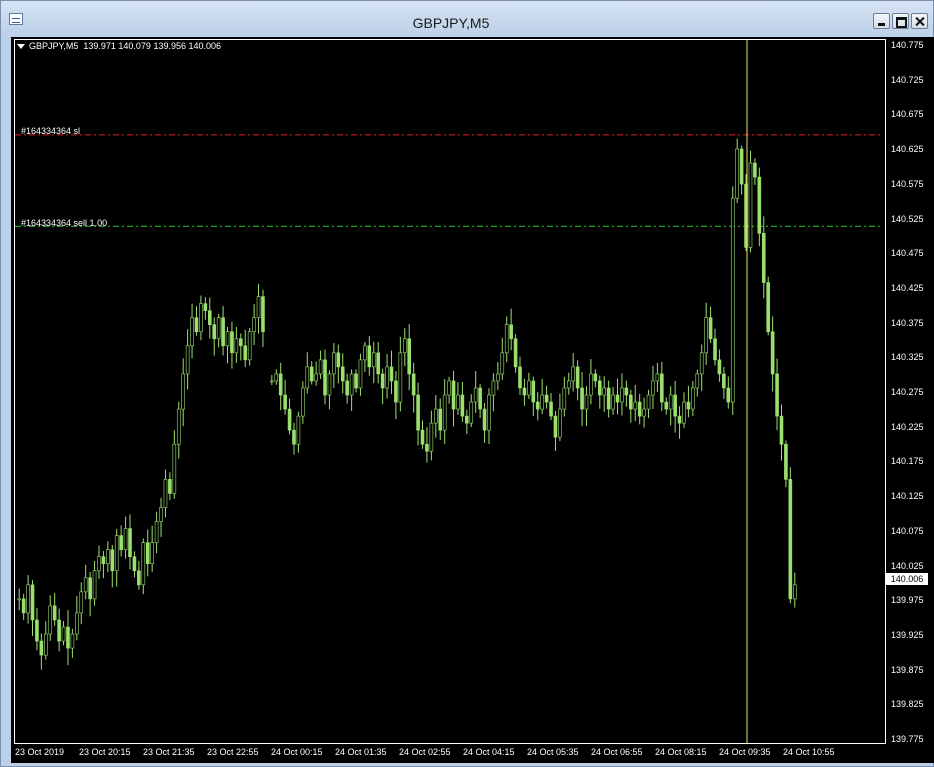  What do you see at coordinates (297, 752) in the screenshot?
I see `time-tick-label: 24 Oct 00:15` at bounding box center [297, 752].